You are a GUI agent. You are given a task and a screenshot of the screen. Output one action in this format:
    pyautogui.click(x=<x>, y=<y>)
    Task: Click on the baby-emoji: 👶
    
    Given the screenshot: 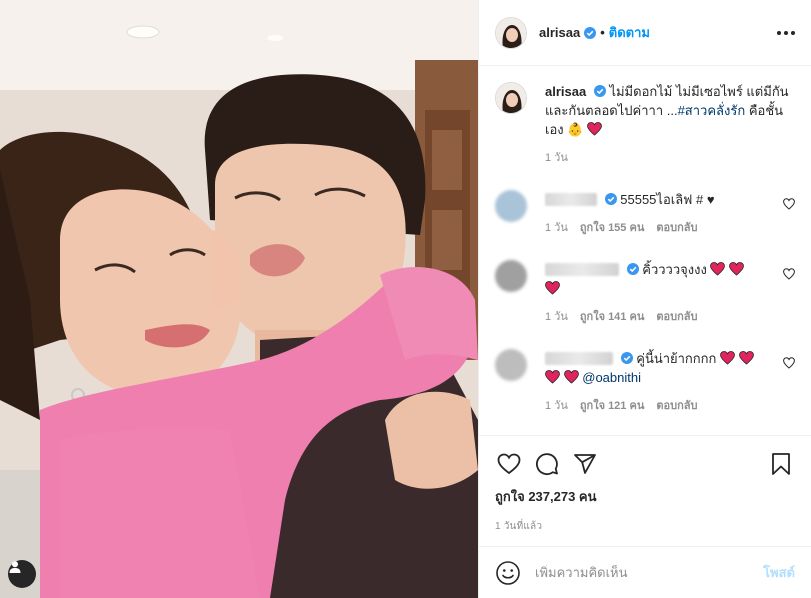 What is the action you would take?
    pyautogui.click(x=575, y=129)
    